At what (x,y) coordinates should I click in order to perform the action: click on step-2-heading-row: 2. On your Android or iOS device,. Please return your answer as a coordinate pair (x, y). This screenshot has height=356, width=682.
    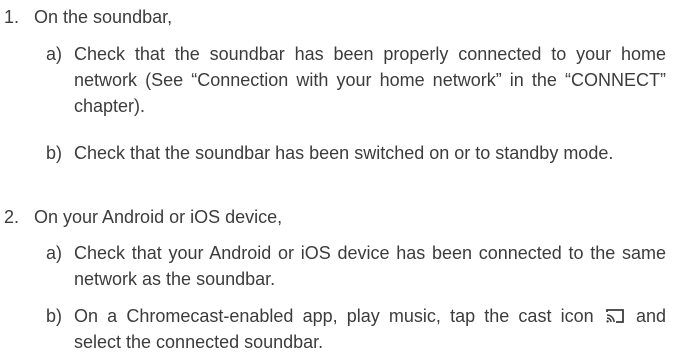
    Looking at the image, I should click on (341, 217).